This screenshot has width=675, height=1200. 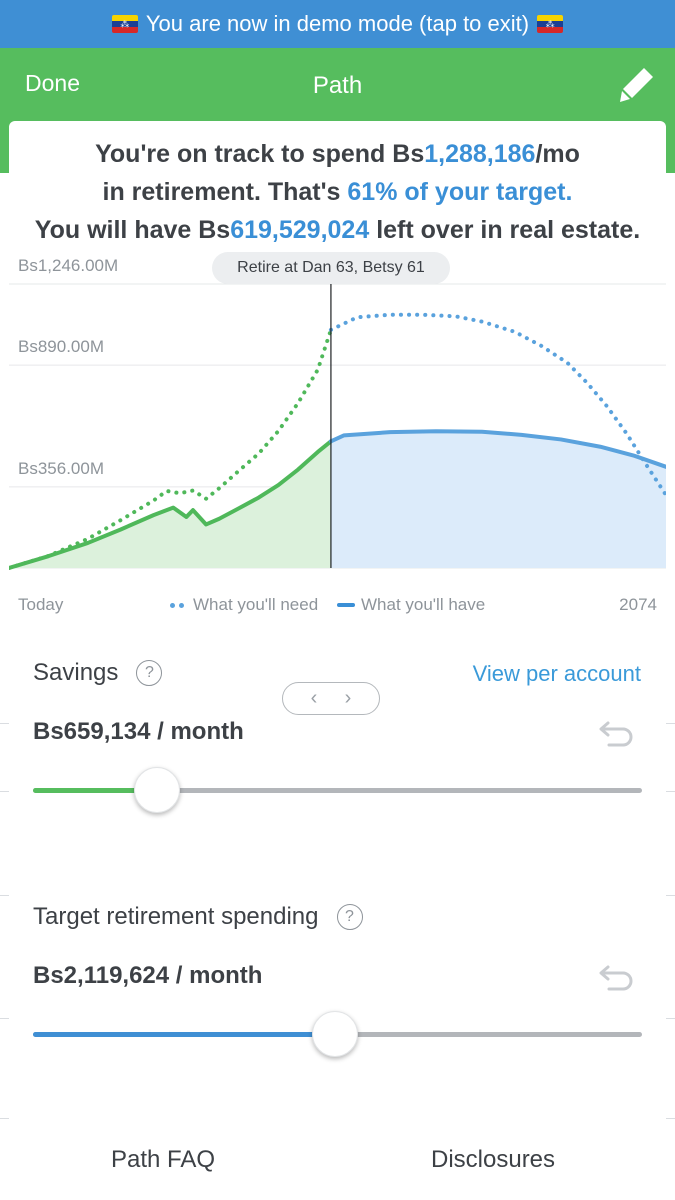 I want to click on legend-need-label: What you'll need, so click(x=256, y=604).